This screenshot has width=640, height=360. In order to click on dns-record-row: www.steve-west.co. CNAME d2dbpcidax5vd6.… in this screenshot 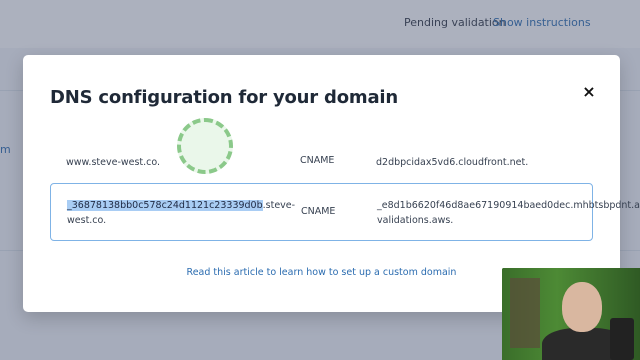, I will do `click(321, 163)`.